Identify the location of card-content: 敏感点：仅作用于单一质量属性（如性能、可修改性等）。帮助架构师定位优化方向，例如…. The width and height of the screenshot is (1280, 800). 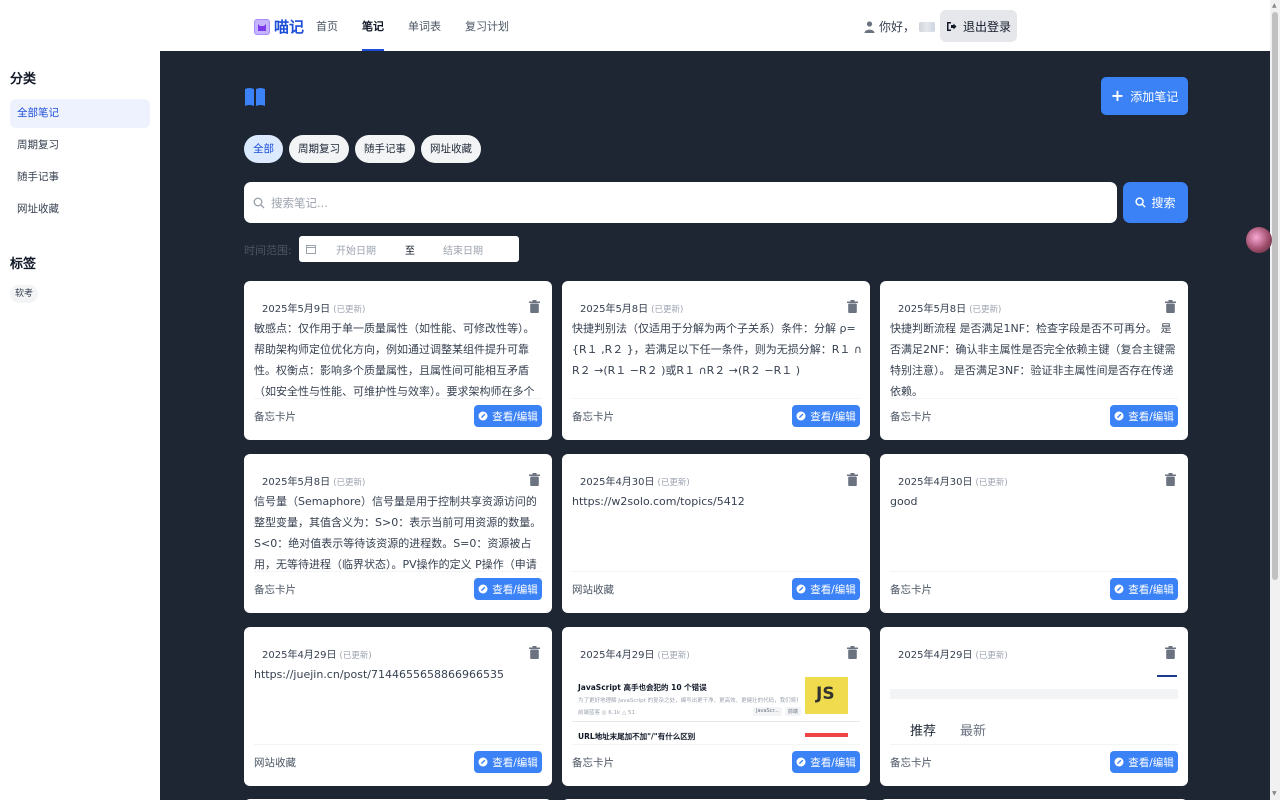
(394, 360).